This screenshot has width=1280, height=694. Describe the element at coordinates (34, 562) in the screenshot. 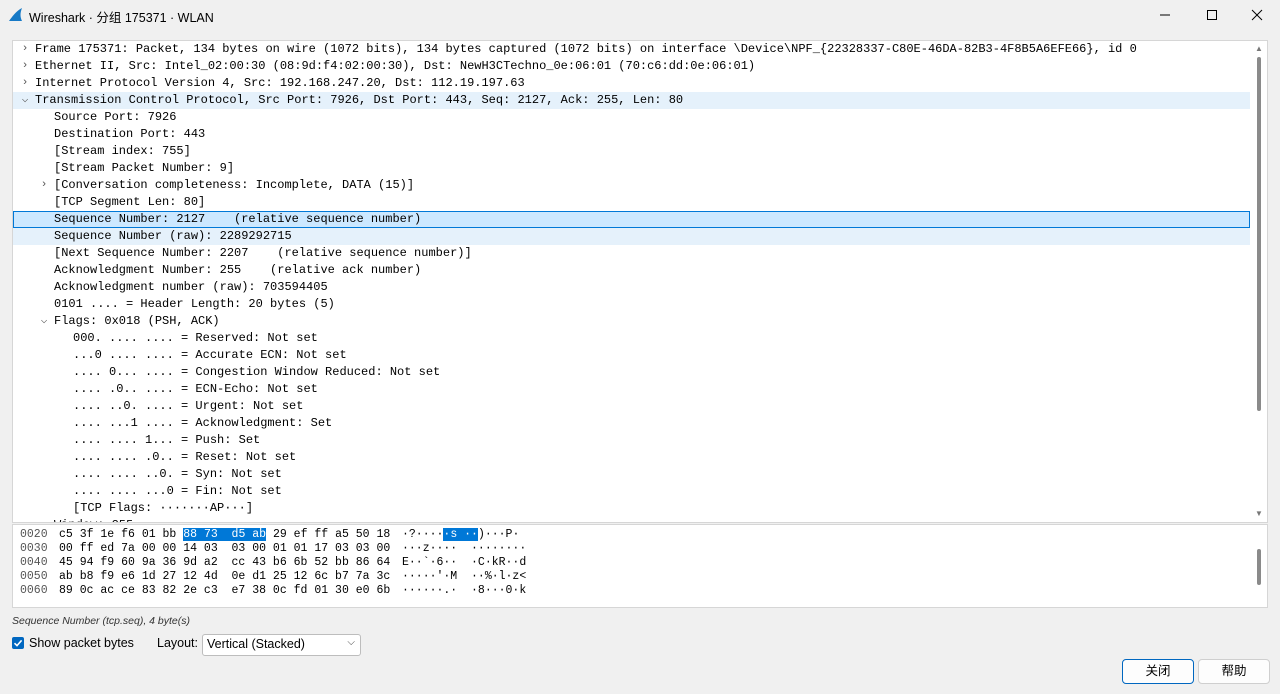

I see `hex-offset: 0040` at that location.